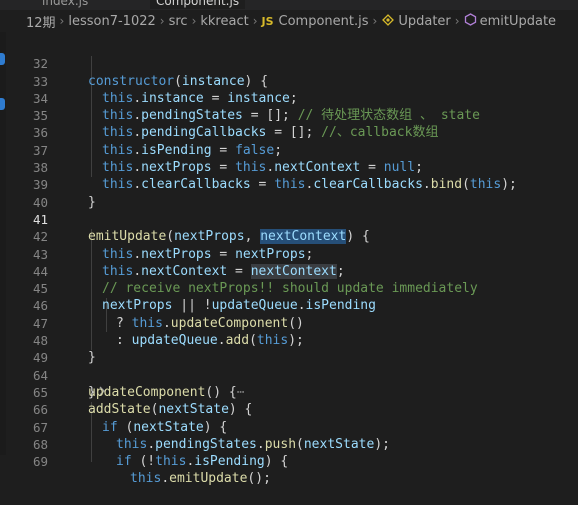 The height and width of the screenshot is (505, 578). I want to click on code-line: 67 this.pendingStates.push(nextState);, so click(289, 426).